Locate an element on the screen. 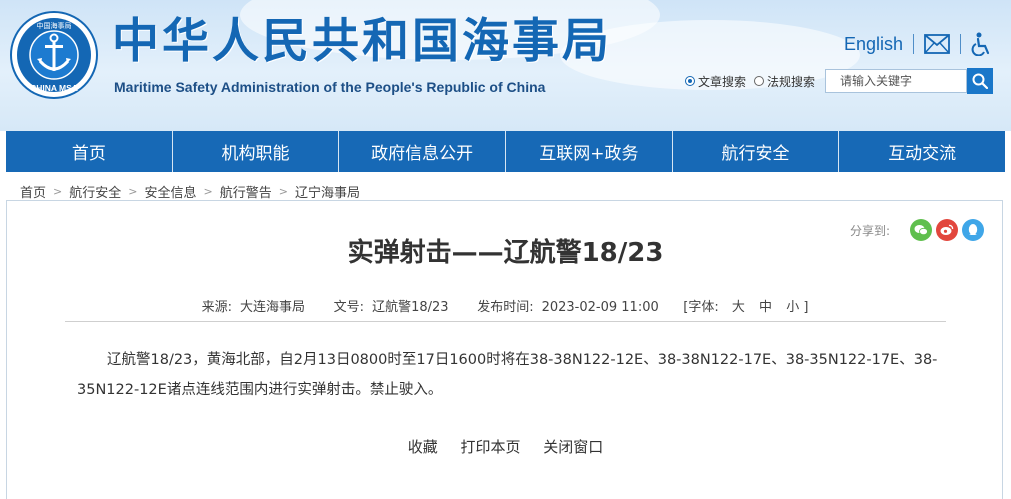 Image resolution: width=1011 pixels, height=499 pixels. source-label: 来源: is located at coordinates (216, 307).